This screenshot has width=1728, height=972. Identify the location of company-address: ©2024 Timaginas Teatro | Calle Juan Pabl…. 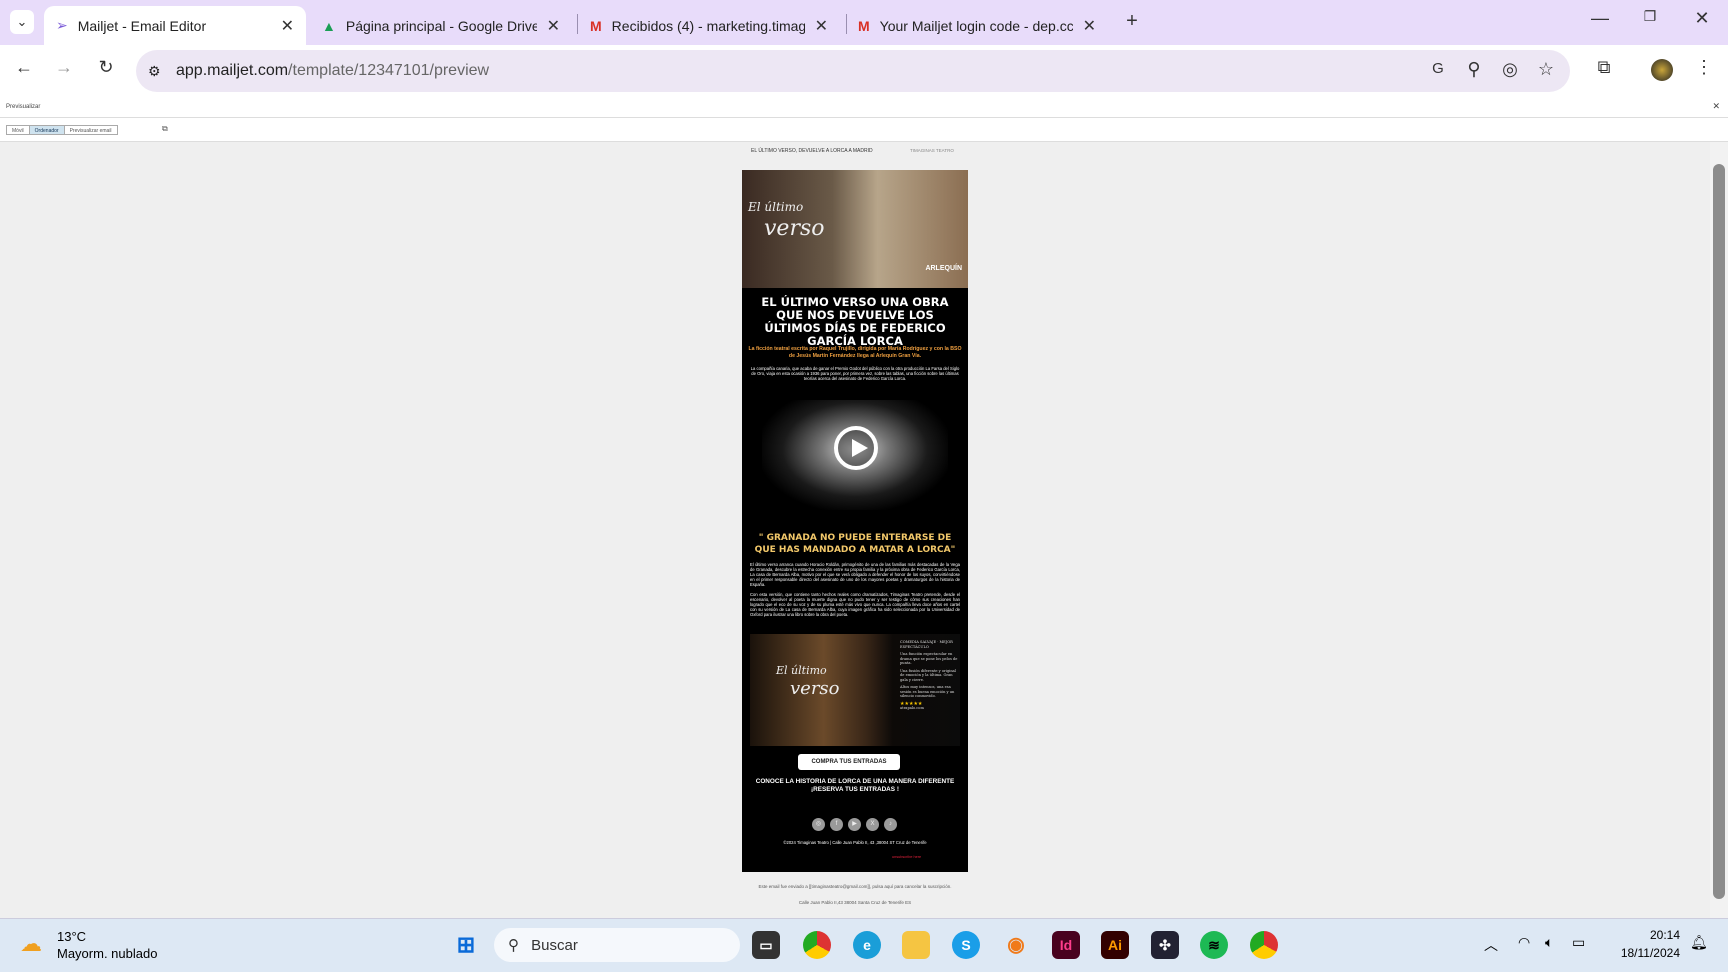
(855, 842).